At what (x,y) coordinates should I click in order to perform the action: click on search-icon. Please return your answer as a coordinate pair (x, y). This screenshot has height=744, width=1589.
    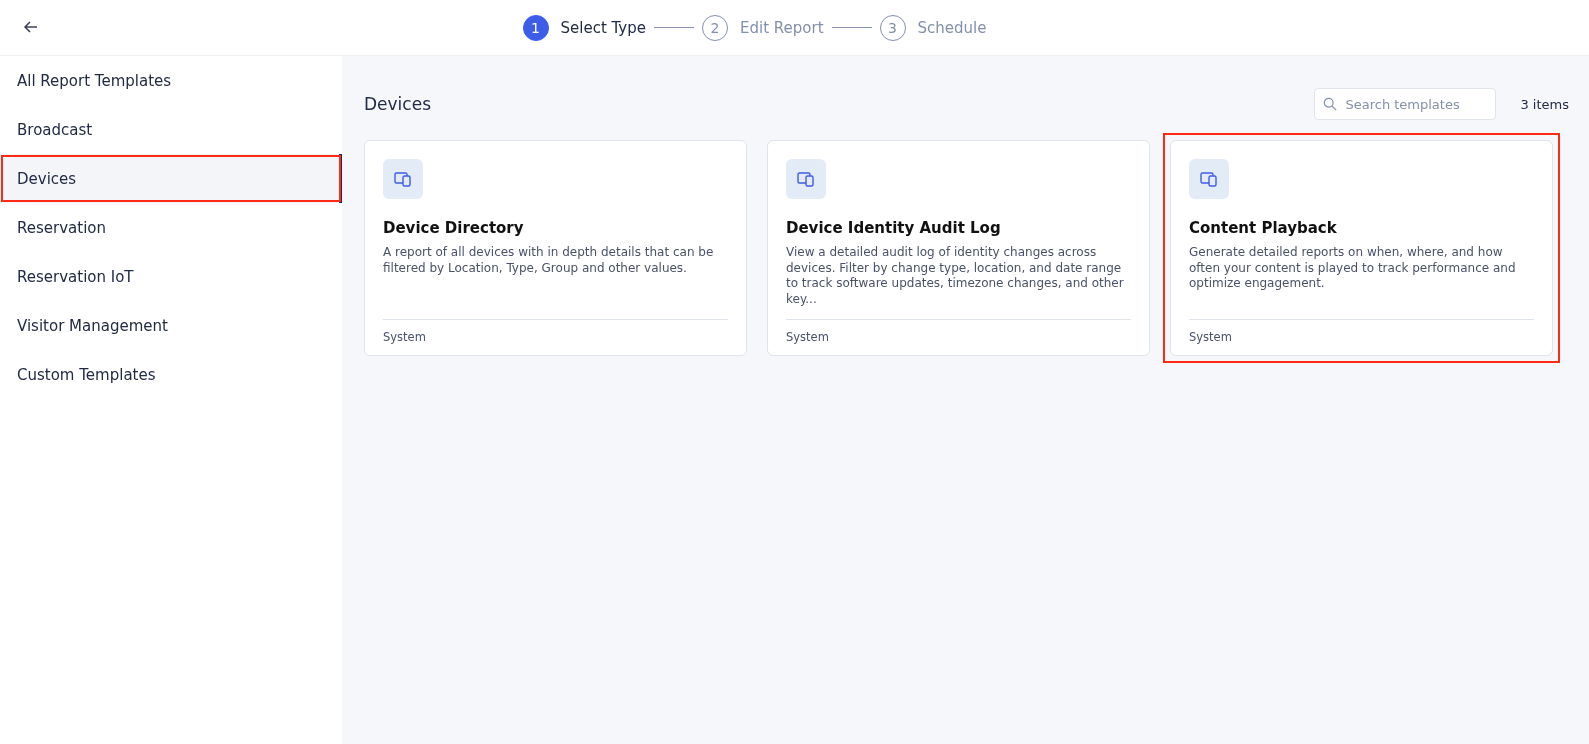
    Looking at the image, I should click on (1330, 104).